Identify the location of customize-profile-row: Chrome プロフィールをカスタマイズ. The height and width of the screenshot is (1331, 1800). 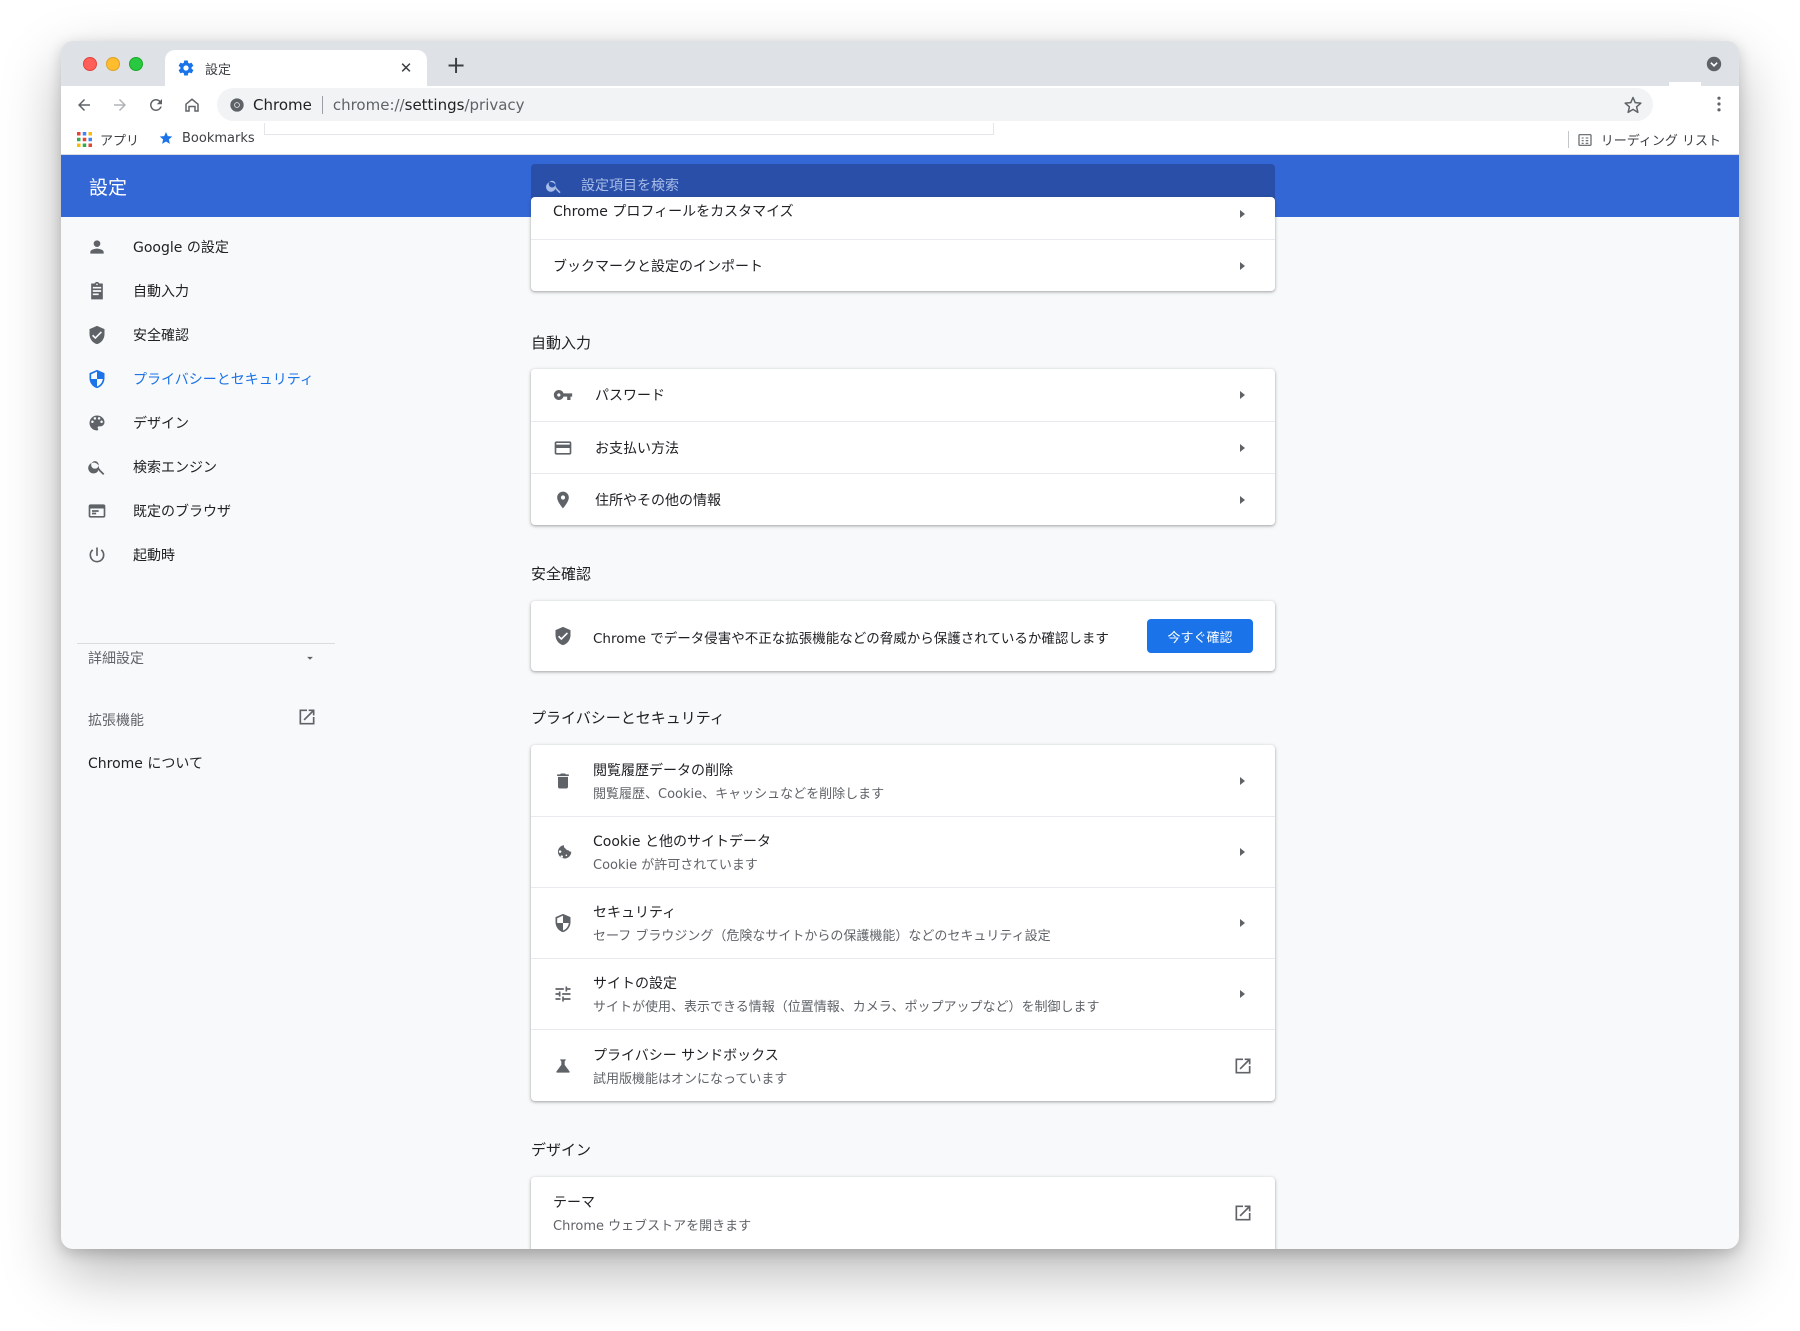
(903, 218).